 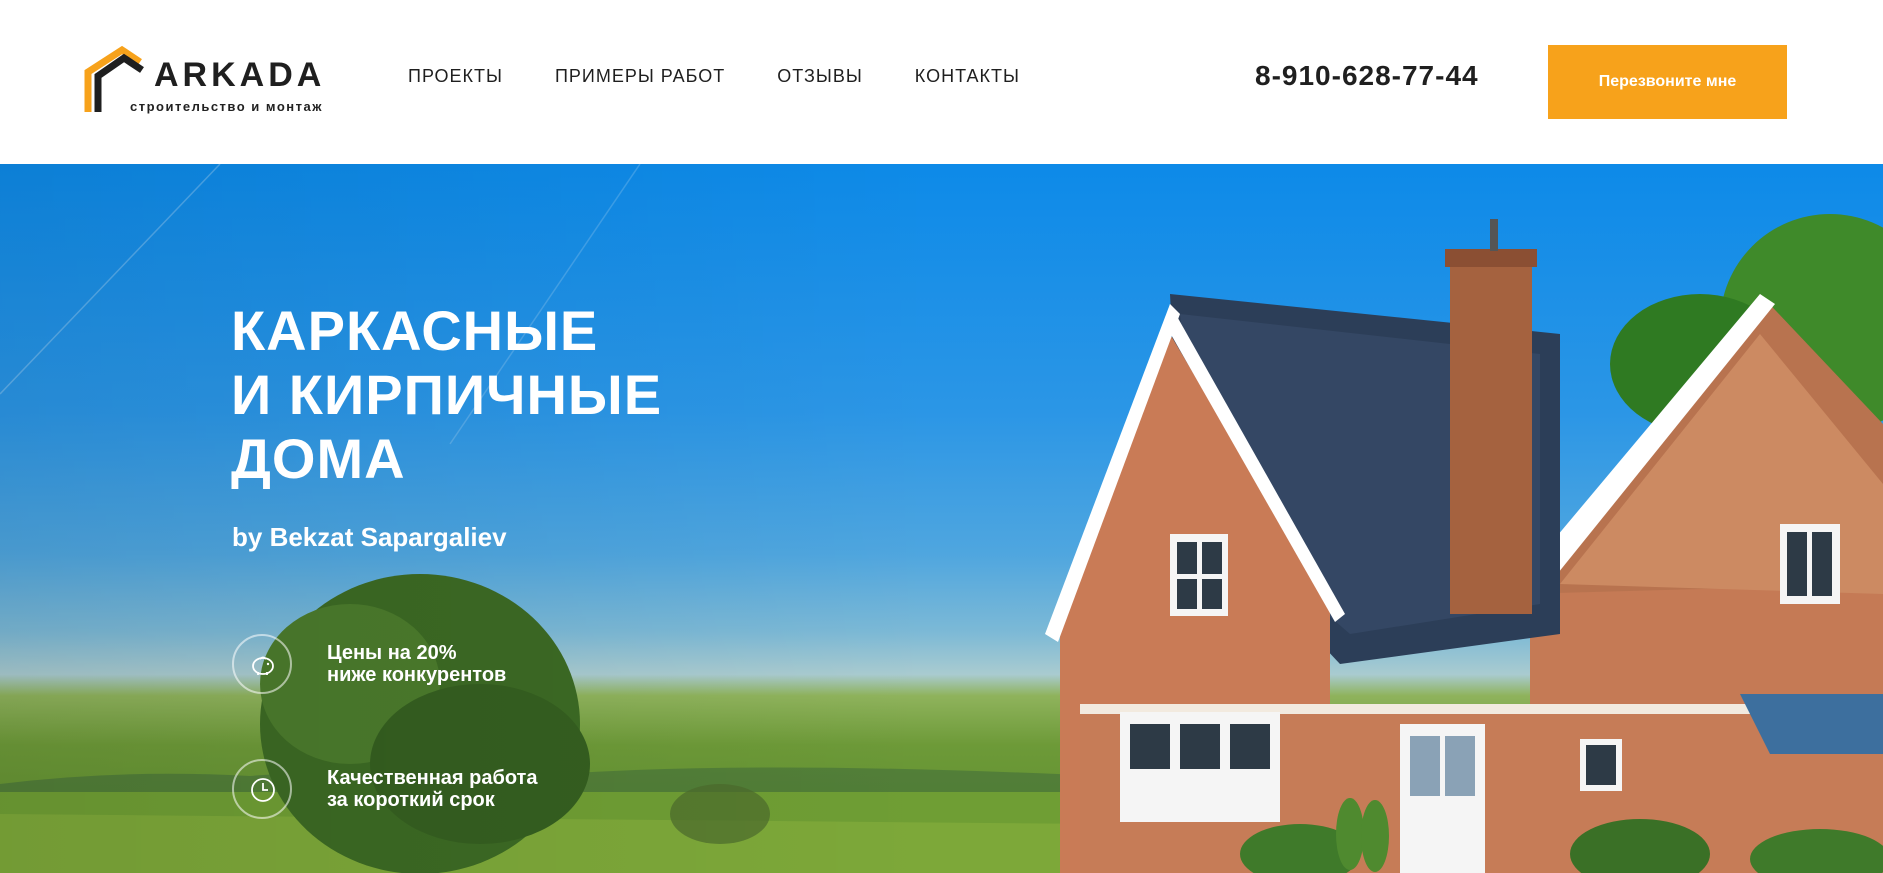 I want to click on feature-text: Цены на 20% ниже конкурентов, so click(x=416, y=664).